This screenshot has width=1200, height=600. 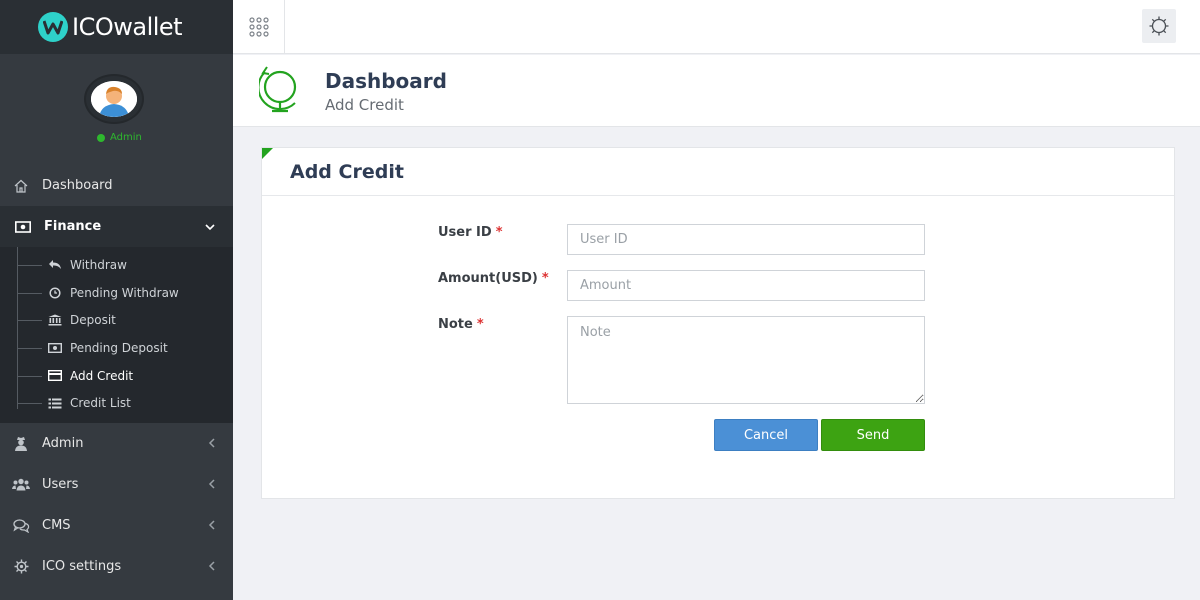 What do you see at coordinates (488, 278) in the screenshot?
I see `amount-label-text: Amount(USD)` at bounding box center [488, 278].